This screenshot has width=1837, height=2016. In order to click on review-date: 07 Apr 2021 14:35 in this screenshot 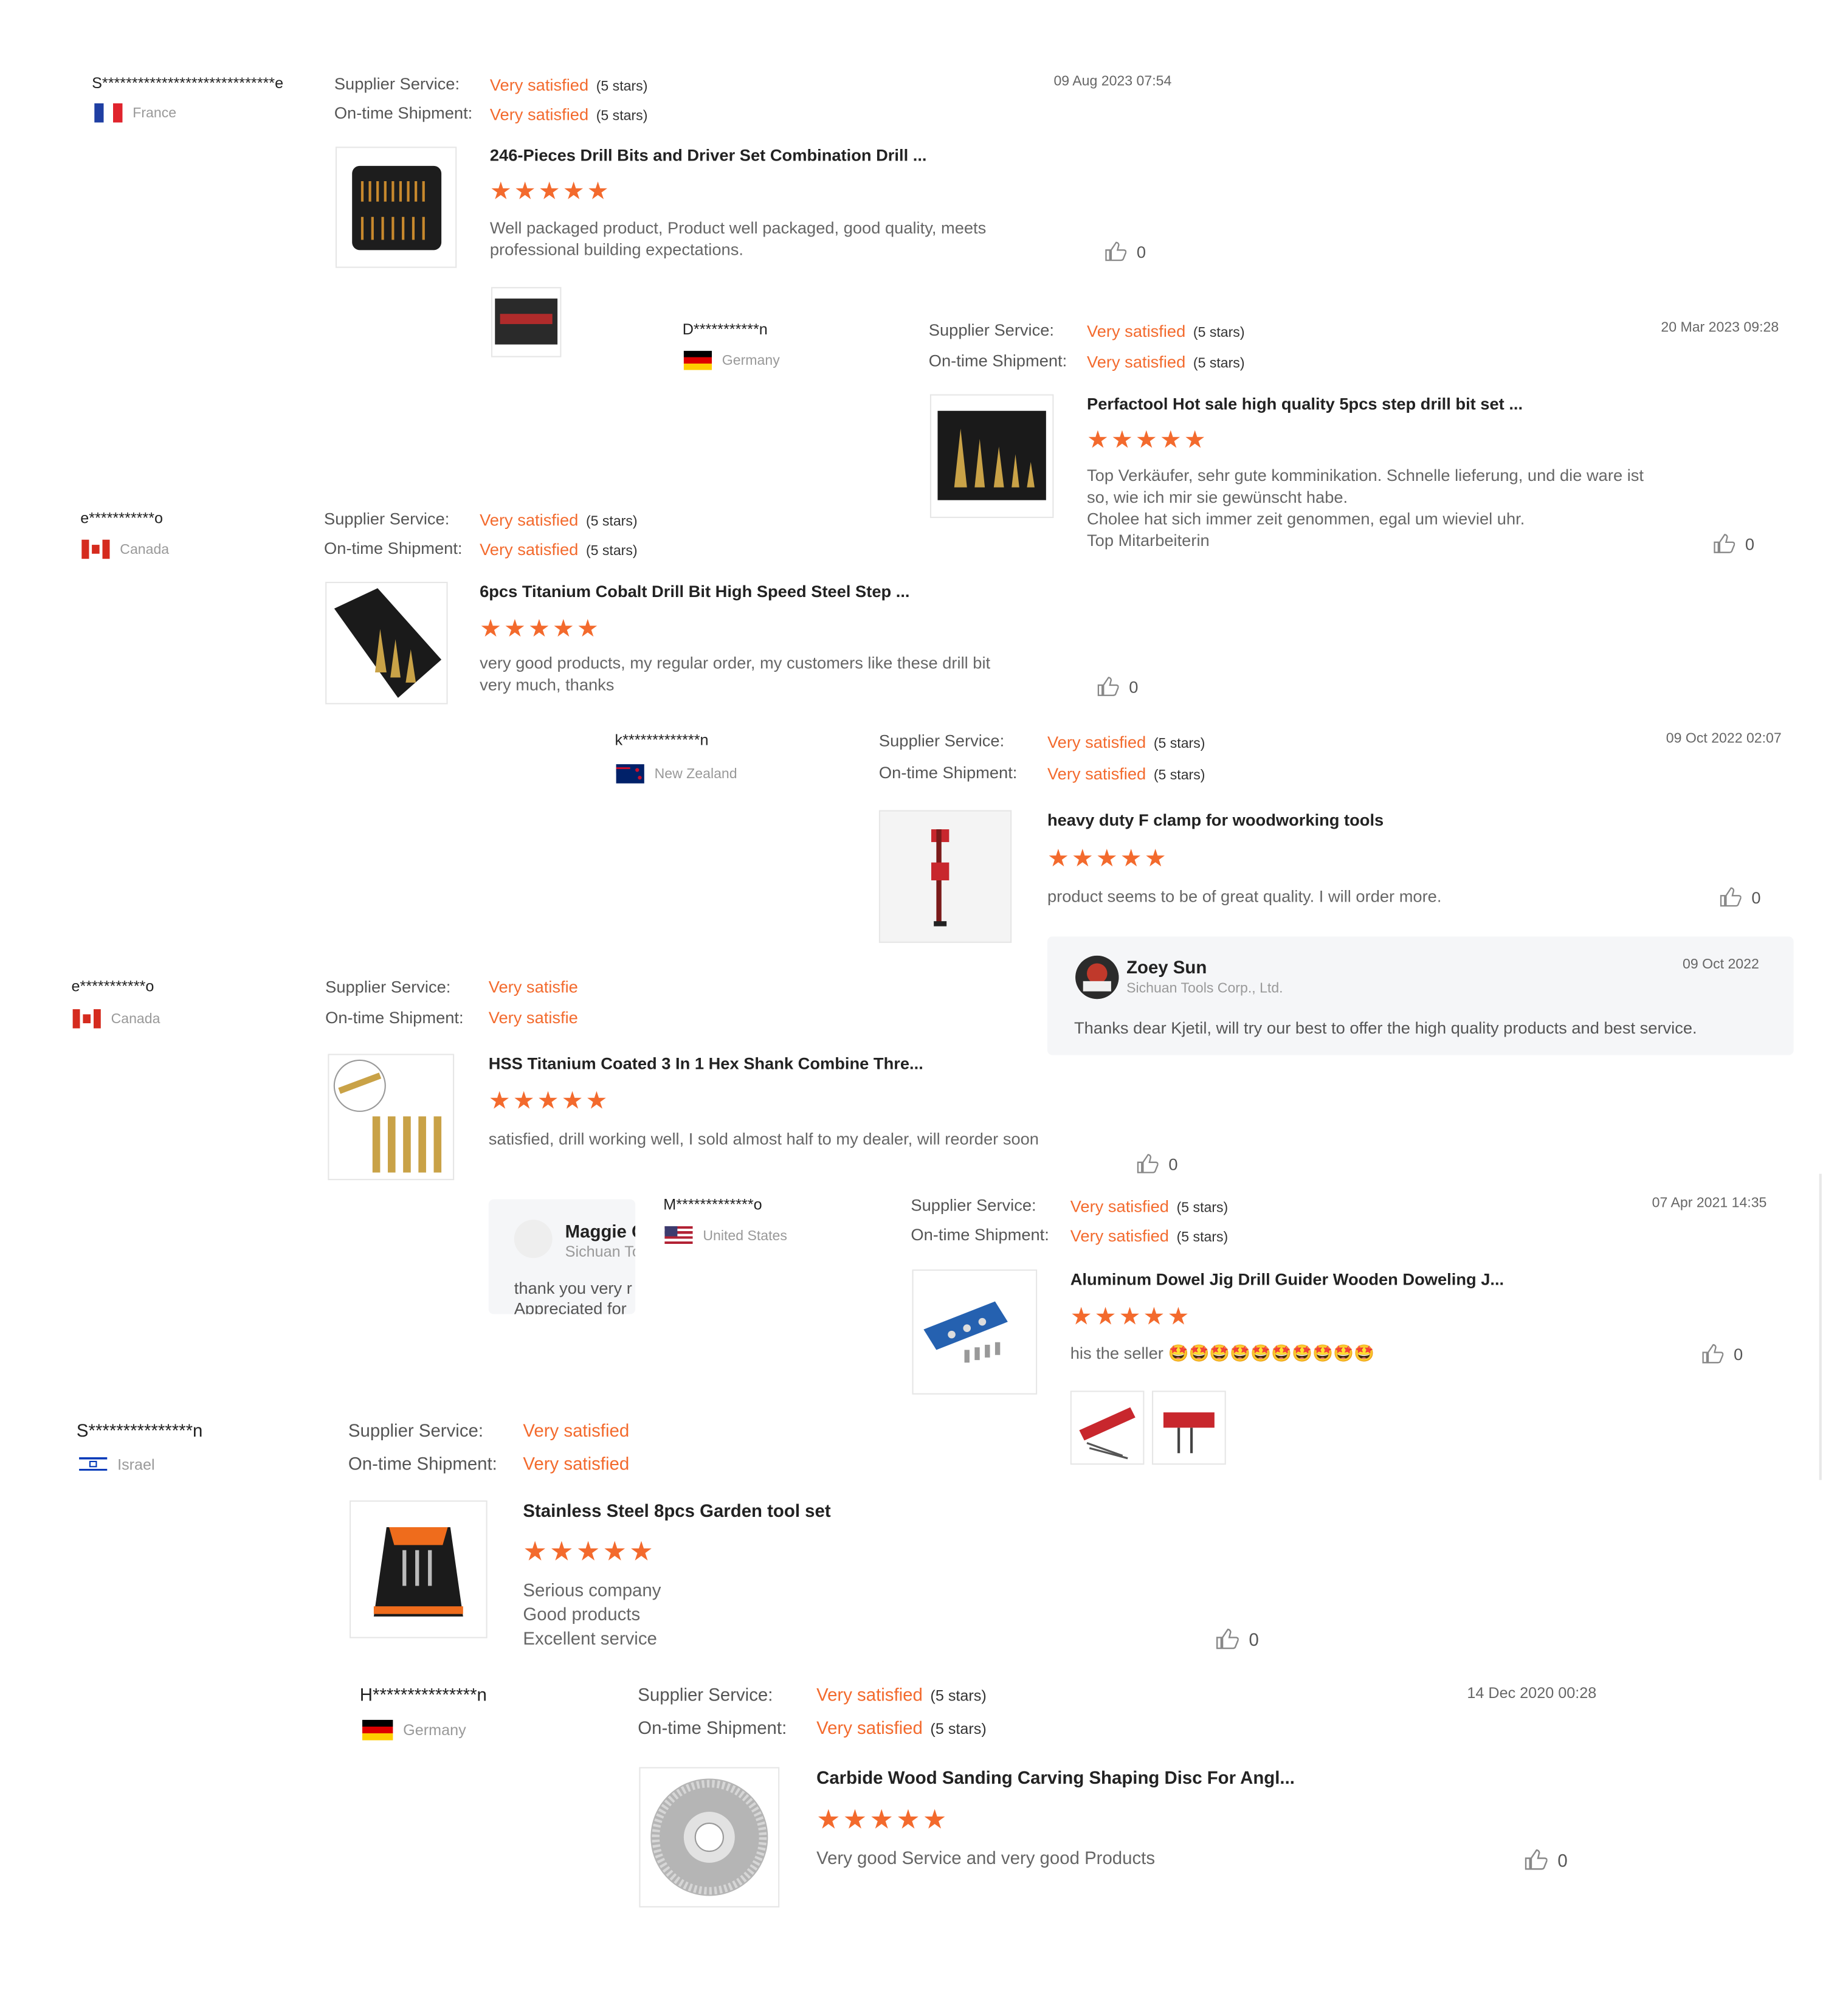, I will do `click(1709, 1203)`.